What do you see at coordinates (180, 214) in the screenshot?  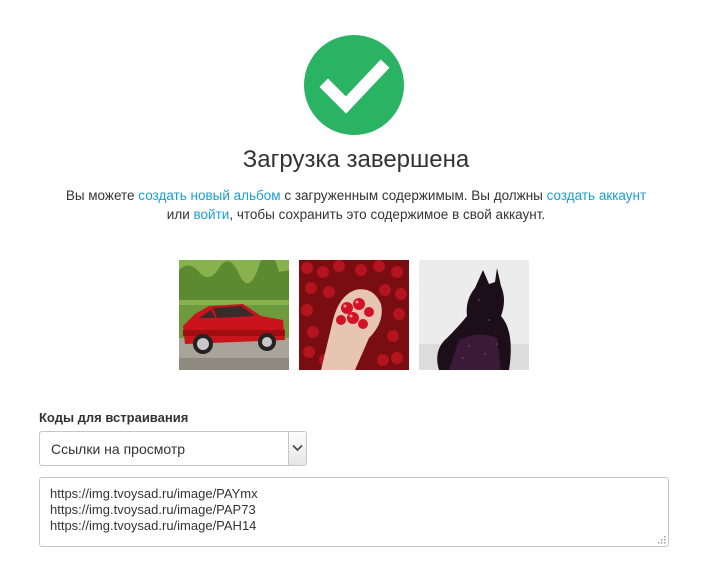 I see `message-text: или` at bounding box center [180, 214].